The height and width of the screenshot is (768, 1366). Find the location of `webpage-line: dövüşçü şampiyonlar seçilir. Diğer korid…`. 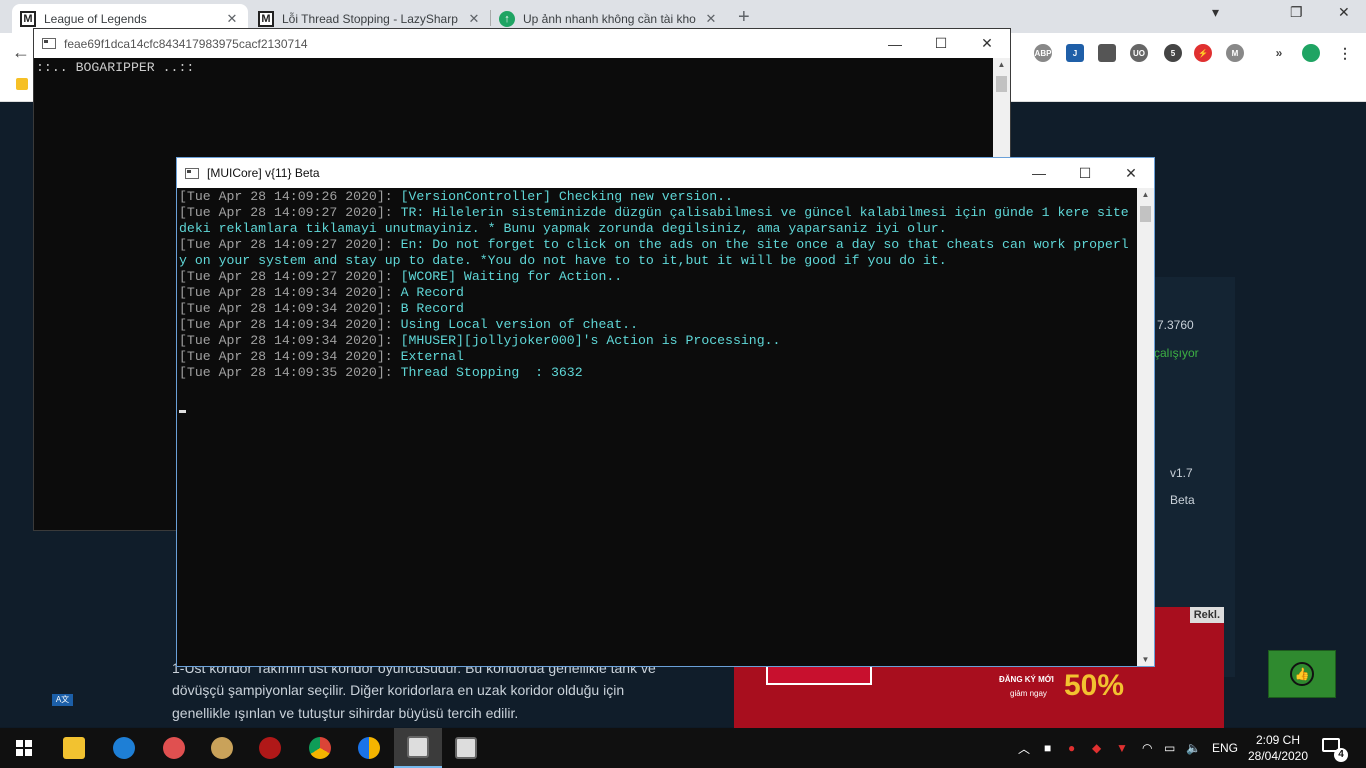

webpage-line: dövüşçü şampiyonlar seçilir. Diğer korid… is located at coordinates (398, 690).